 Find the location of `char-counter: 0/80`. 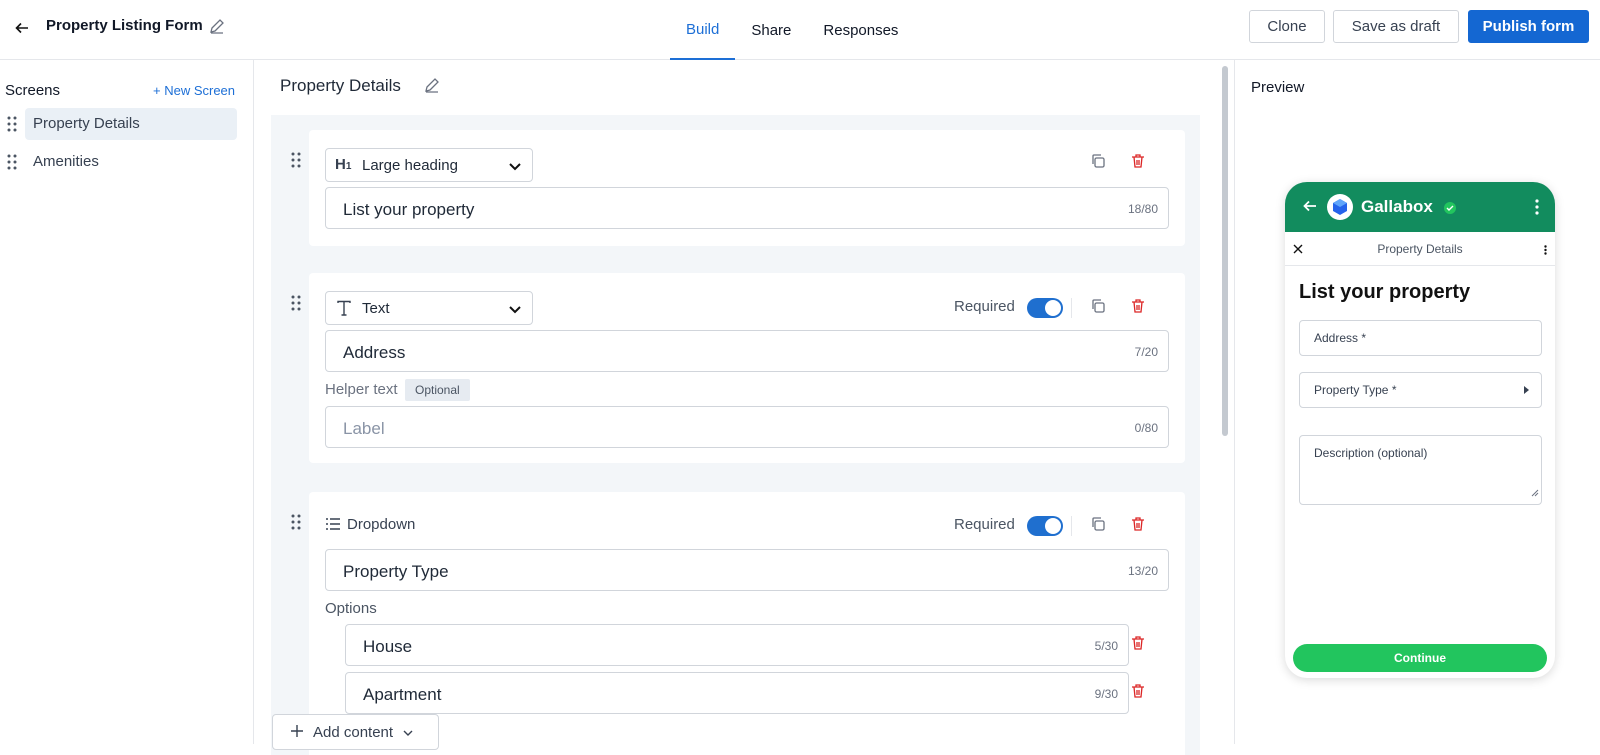

char-counter: 0/80 is located at coordinates (1146, 428).